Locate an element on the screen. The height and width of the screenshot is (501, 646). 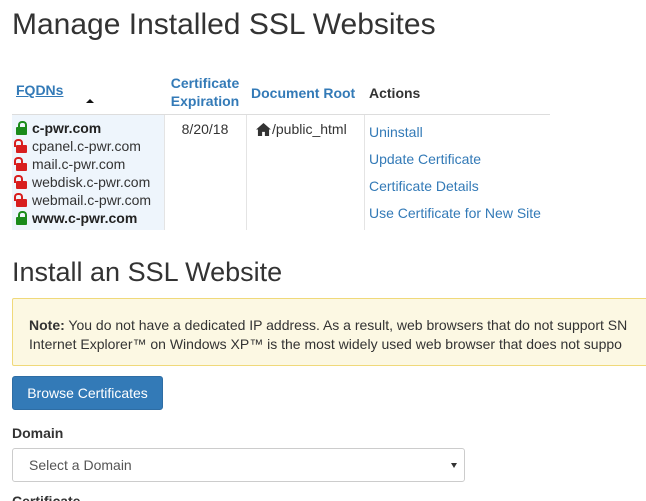
browse-certificates-button: Browse Certificates is located at coordinates (87, 393).